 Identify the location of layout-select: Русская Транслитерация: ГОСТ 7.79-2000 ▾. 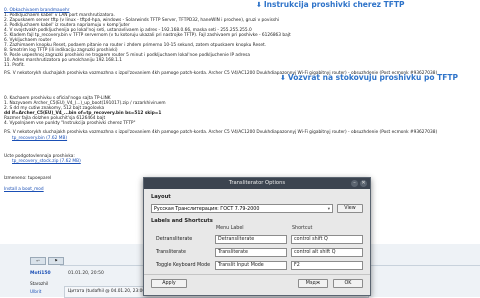
(242, 208).